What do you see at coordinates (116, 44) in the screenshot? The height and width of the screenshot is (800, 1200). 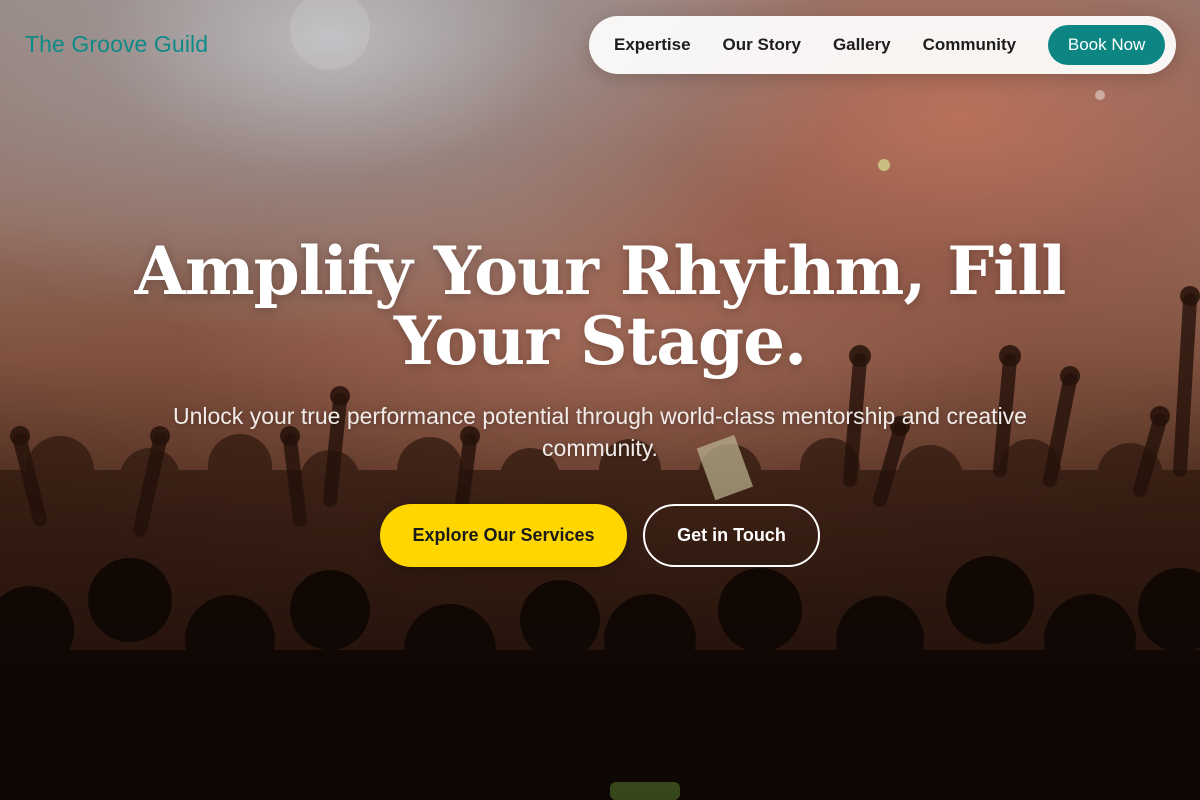 I see `brand-logo: The Groove Guild` at bounding box center [116, 44].